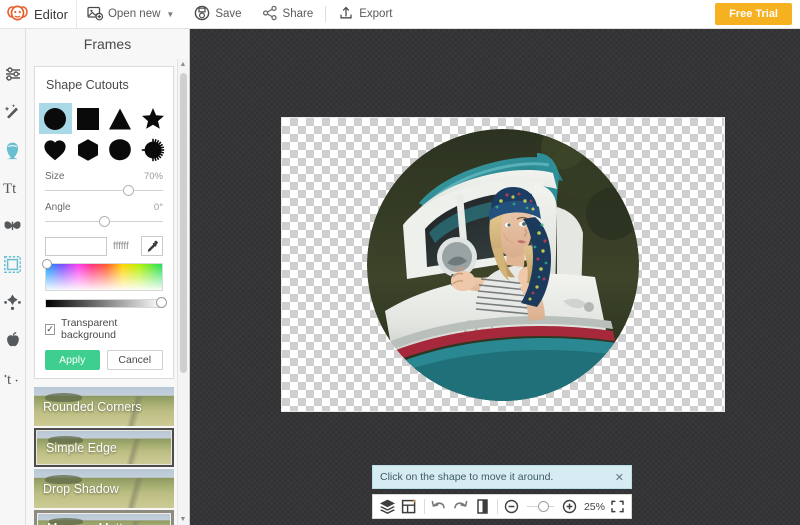 This screenshot has width=800, height=525. I want to click on shape-option-heart, so click(55, 149).